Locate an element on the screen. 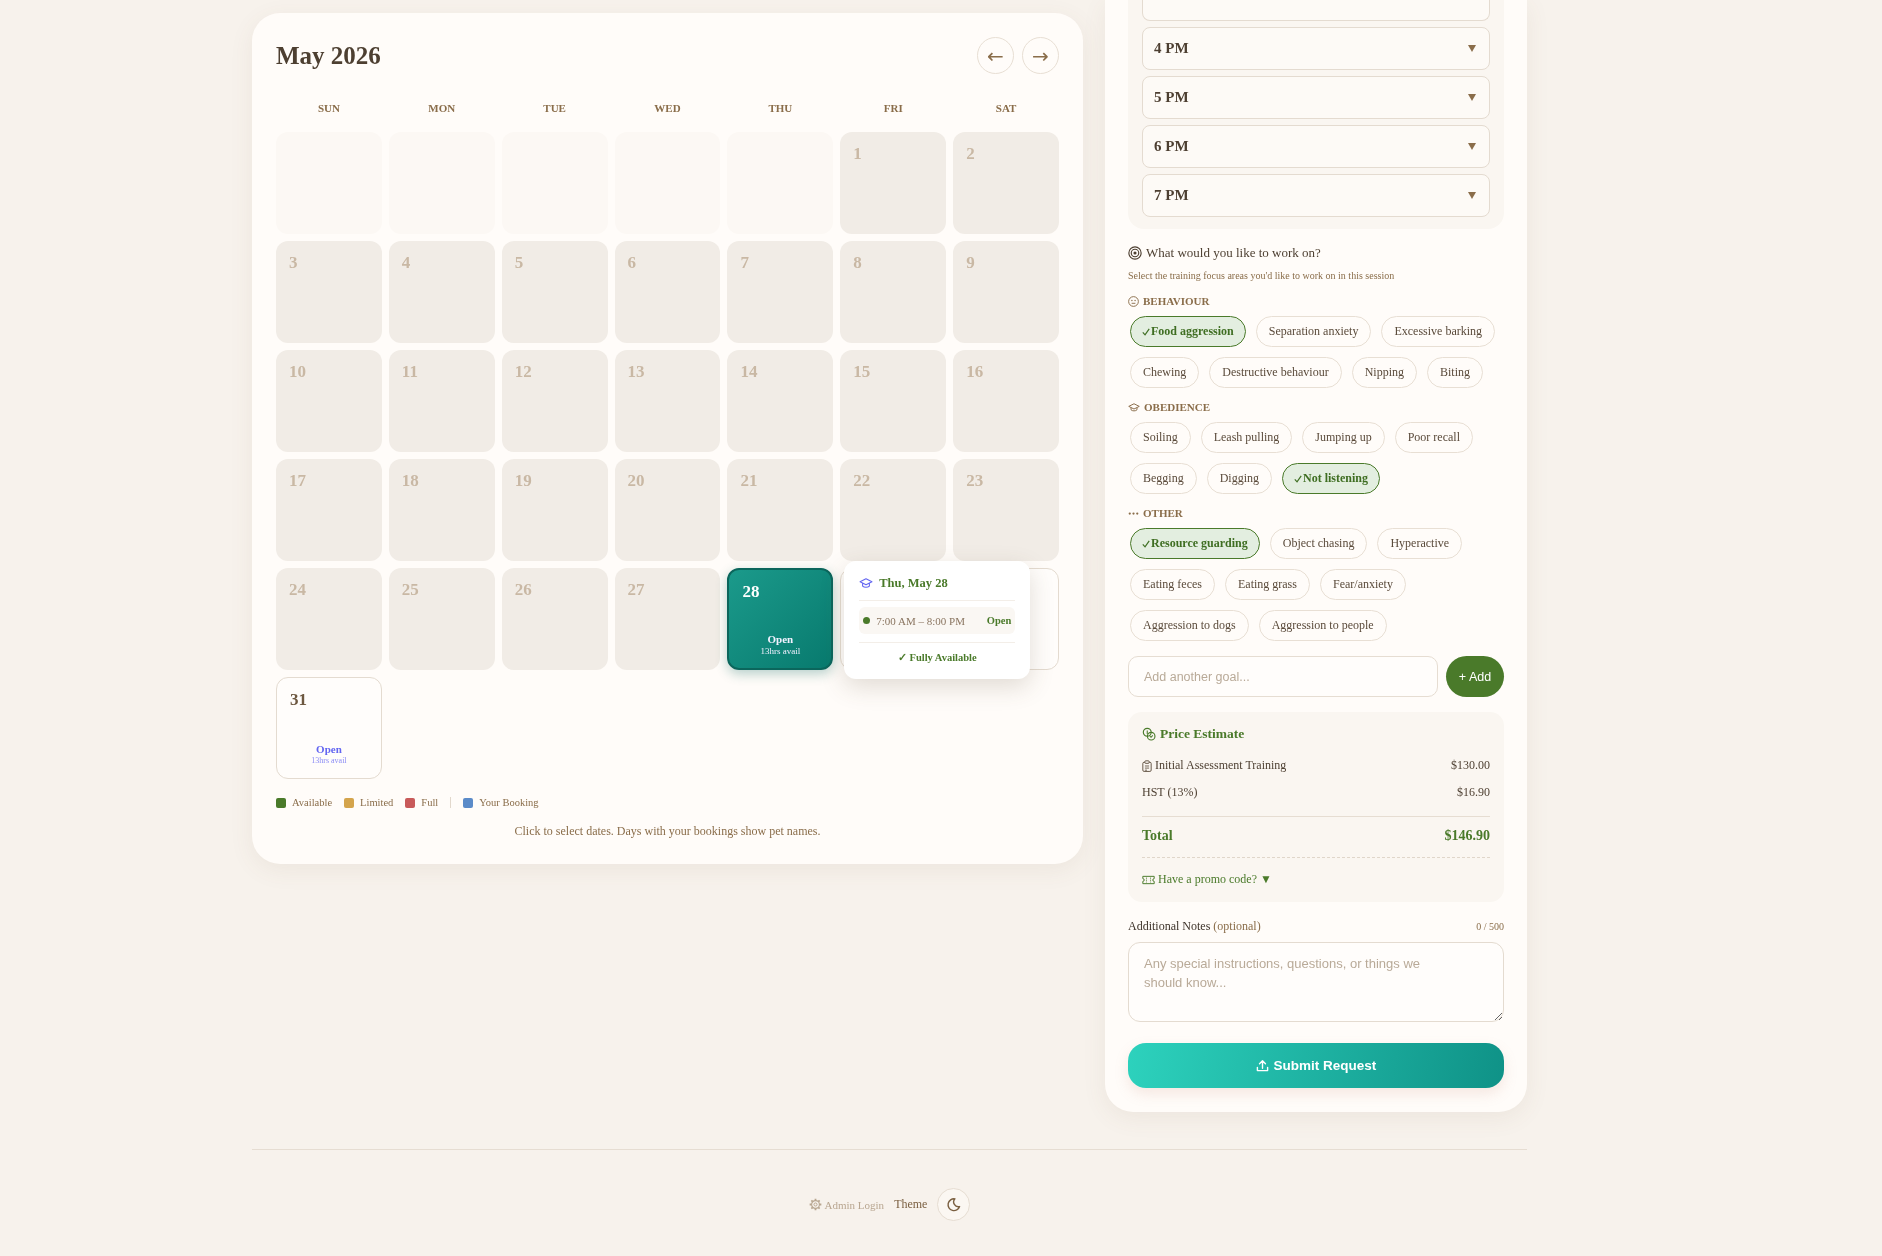  day-number: 25 is located at coordinates (410, 590).